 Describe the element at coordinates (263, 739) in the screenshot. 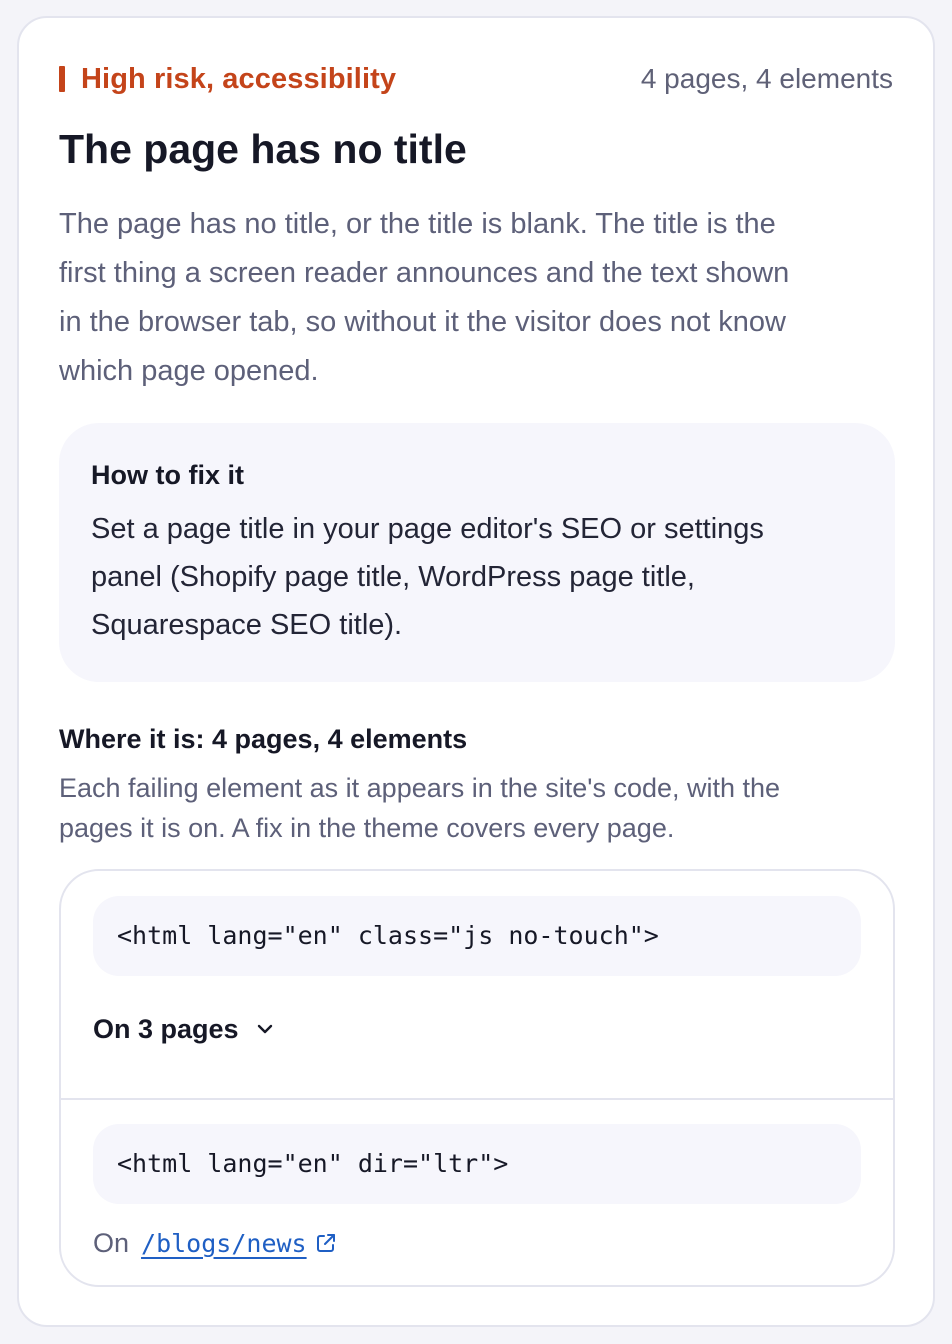

I see `where-heading: Where it is: 4 pages, 4 elements` at that location.